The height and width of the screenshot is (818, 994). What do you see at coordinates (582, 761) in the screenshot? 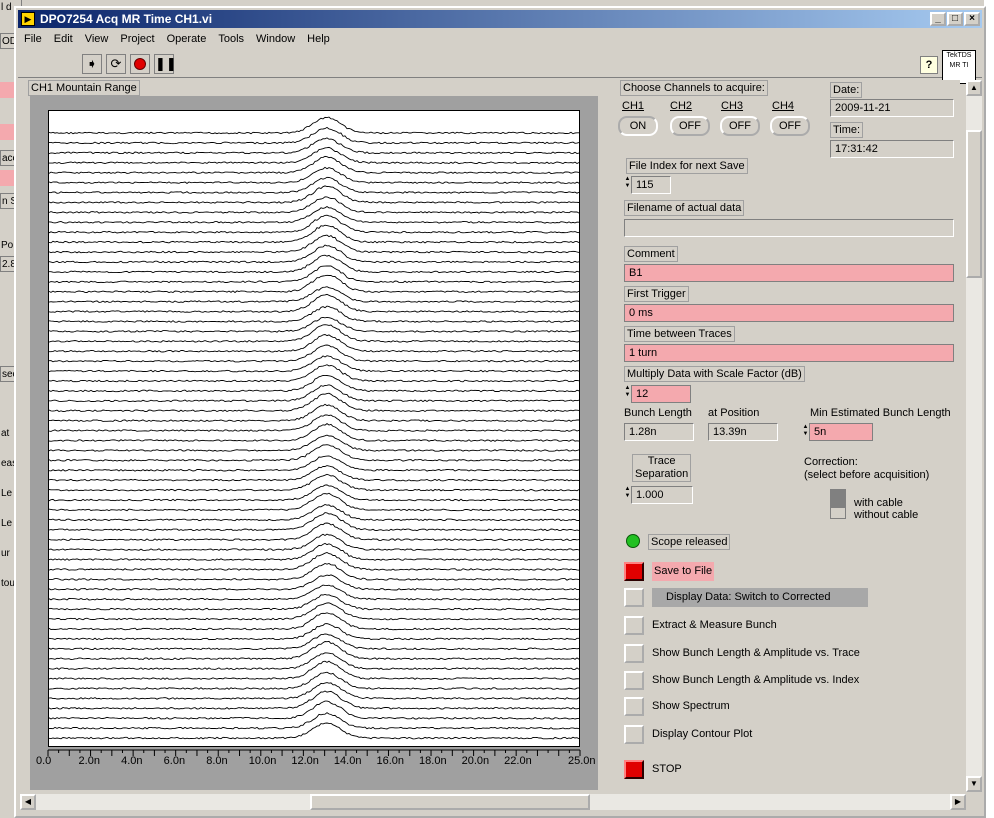
I see `x-tick-label: 25.0n` at bounding box center [582, 761].